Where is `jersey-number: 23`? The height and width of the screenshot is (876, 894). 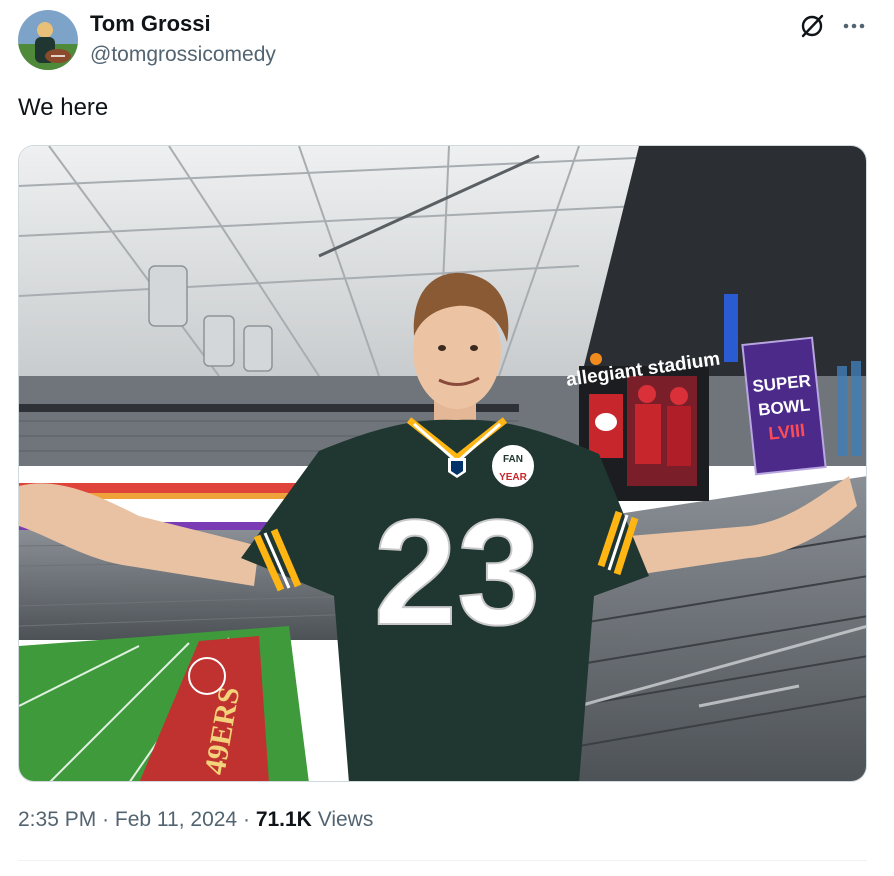
jersey-number: 23 is located at coordinates (457, 572).